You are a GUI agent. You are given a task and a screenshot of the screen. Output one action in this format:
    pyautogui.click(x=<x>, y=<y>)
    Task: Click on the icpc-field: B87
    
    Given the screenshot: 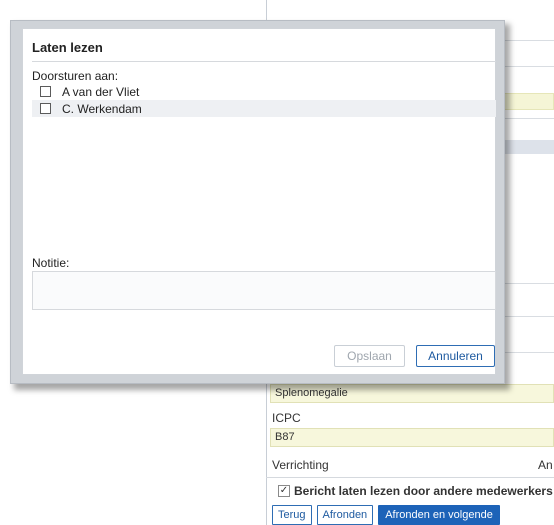 What is the action you would take?
    pyautogui.click(x=412, y=437)
    